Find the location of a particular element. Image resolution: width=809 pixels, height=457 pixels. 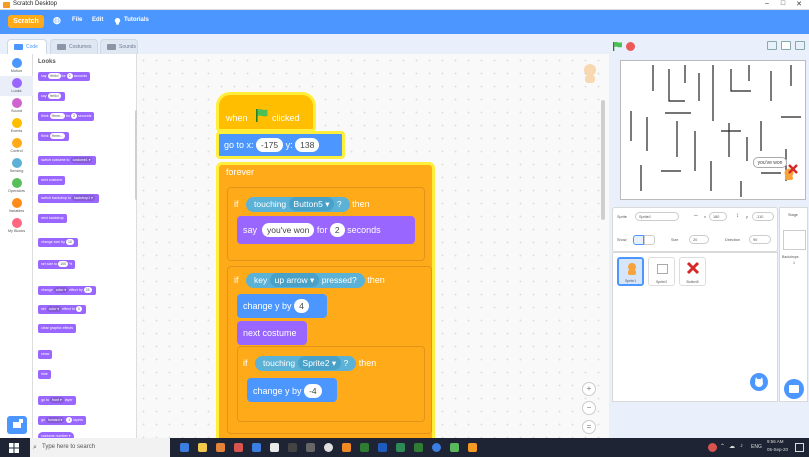

category-control: Control is located at coordinates (16, 146).